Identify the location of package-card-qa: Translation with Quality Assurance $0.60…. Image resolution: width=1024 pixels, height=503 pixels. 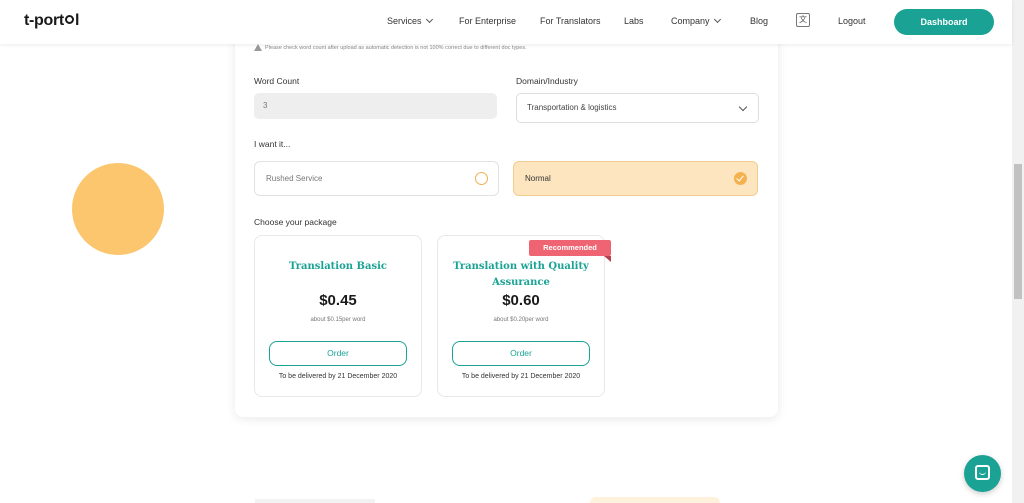
(521, 316).